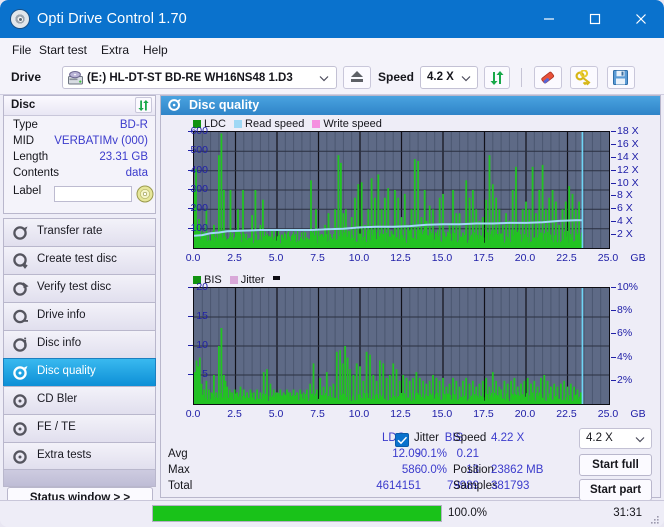 The height and width of the screenshot is (527, 664). I want to click on secondary-y-tick-label: 8%, so click(625, 310).